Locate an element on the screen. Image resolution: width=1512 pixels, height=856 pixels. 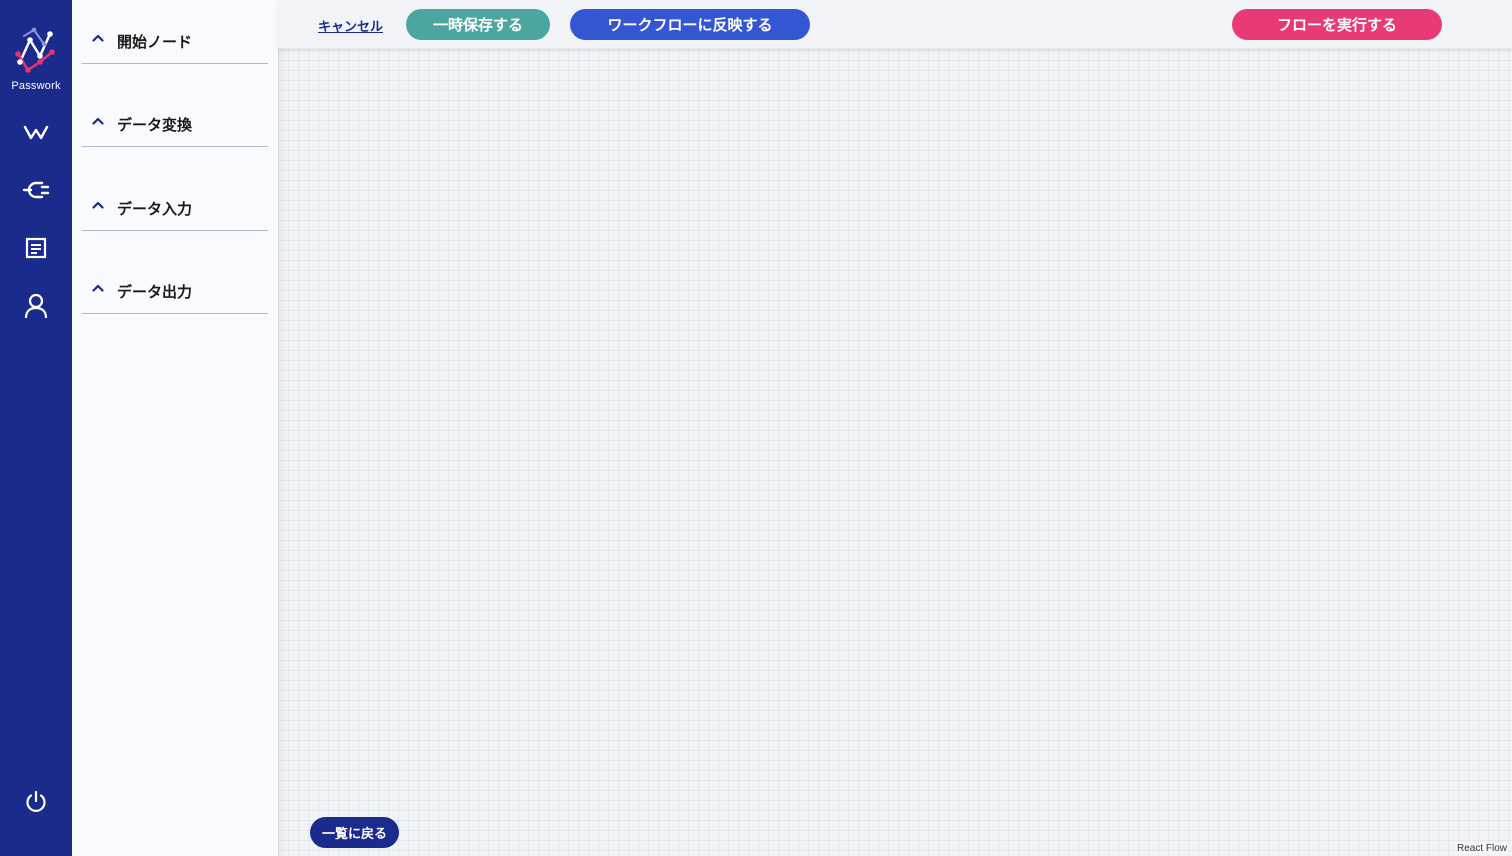
user-icon is located at coordinates (36, 306).